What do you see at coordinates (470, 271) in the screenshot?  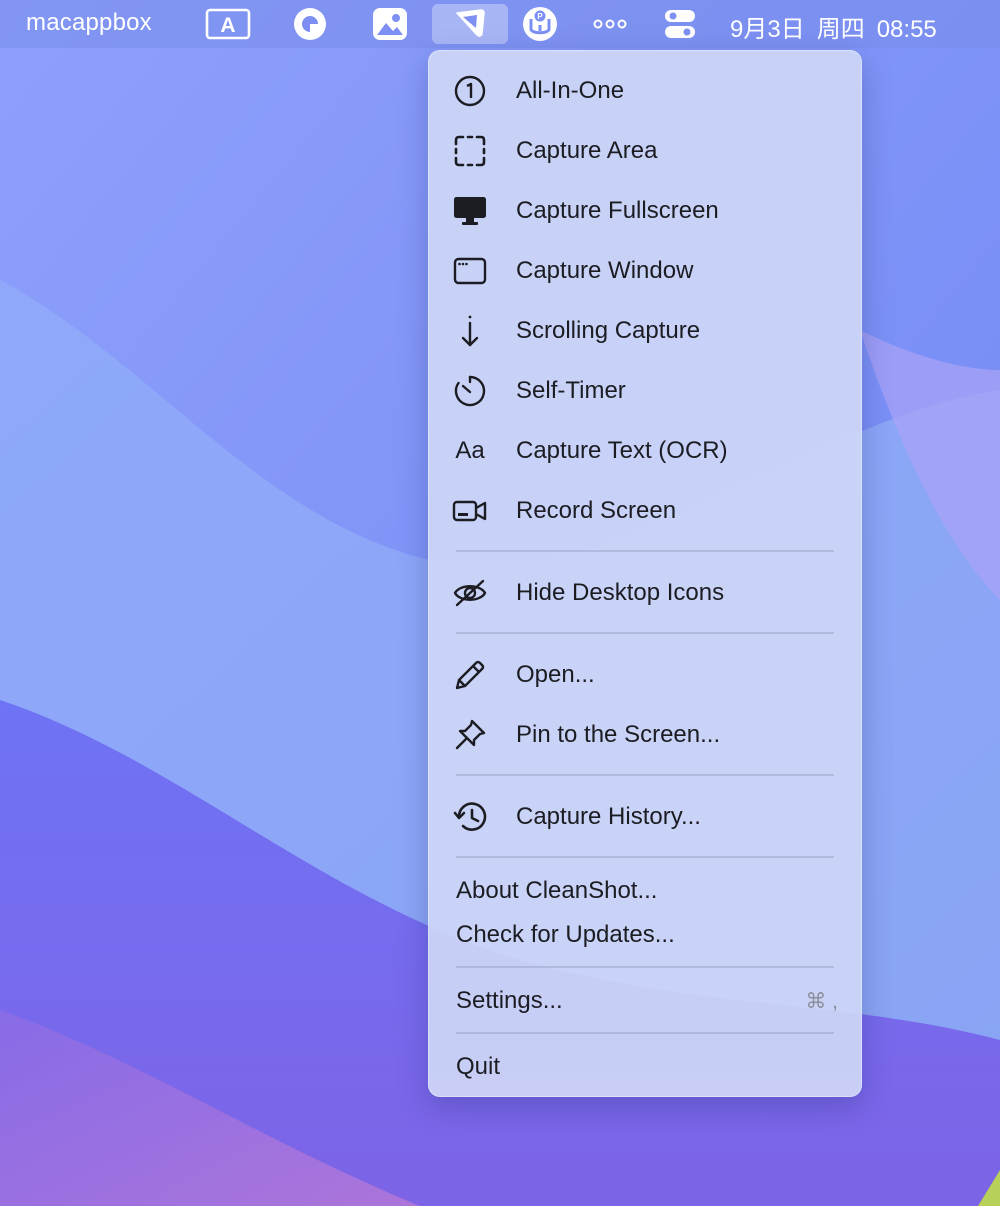 I see `window-icon` at bounding box center [470, 271].